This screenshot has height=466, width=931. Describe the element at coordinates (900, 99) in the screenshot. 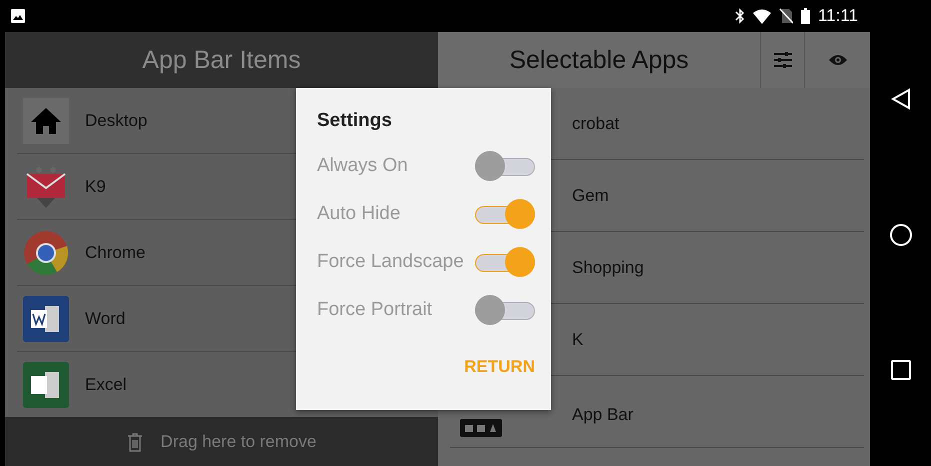

I see `back-icon` at that location.